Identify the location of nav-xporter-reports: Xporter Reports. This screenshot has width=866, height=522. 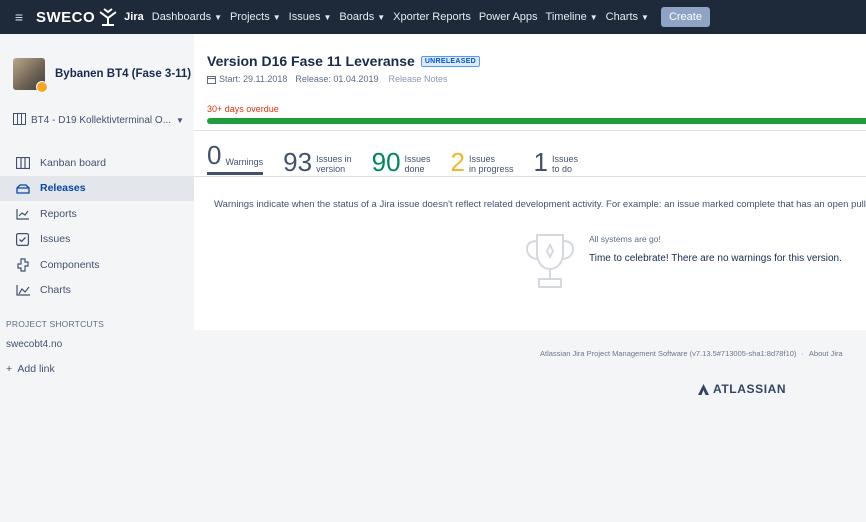
(432, 17).